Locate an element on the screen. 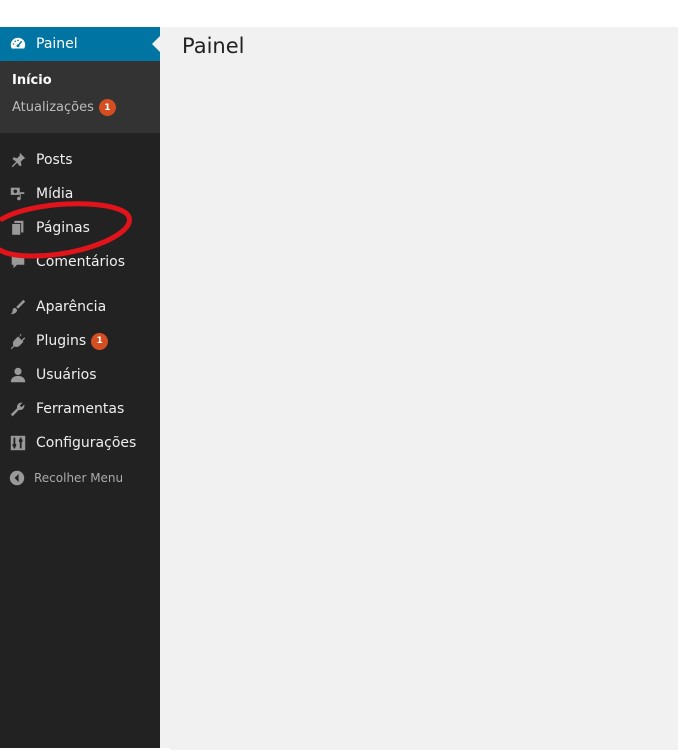  sidebar-item-plugins: Plugins 1 is located at coordinates (80, 341).